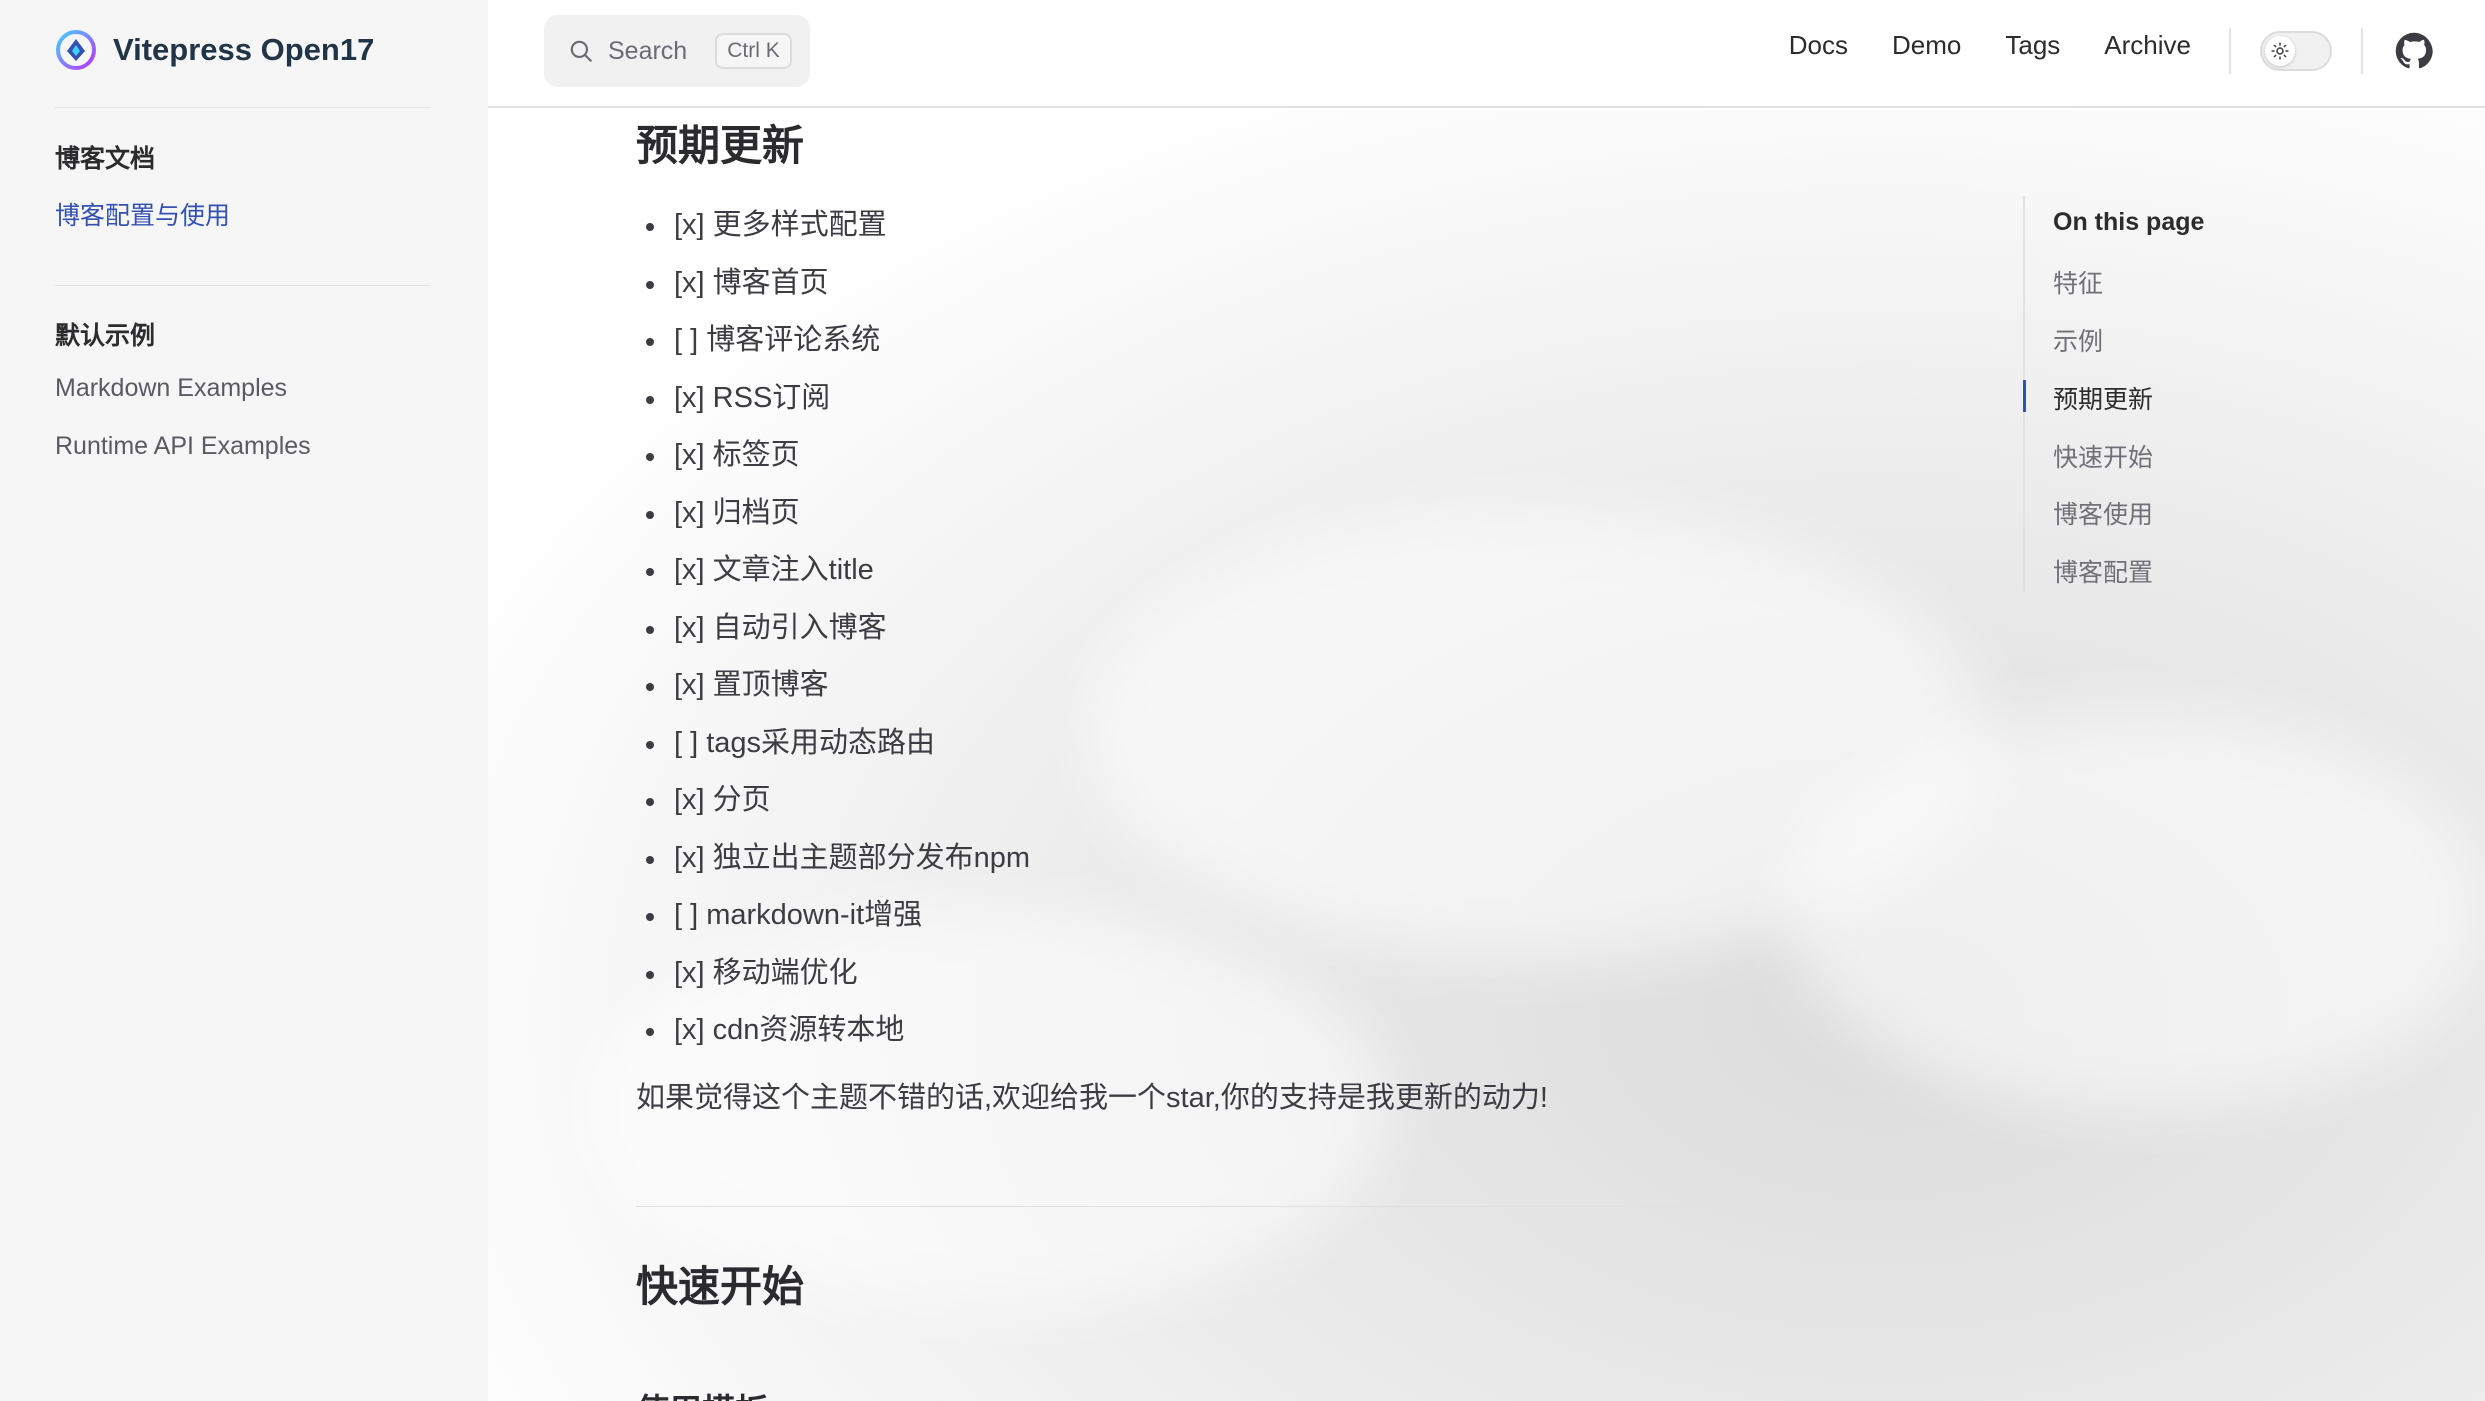  I want to click on outline-active-marker, so click(2024, 396).